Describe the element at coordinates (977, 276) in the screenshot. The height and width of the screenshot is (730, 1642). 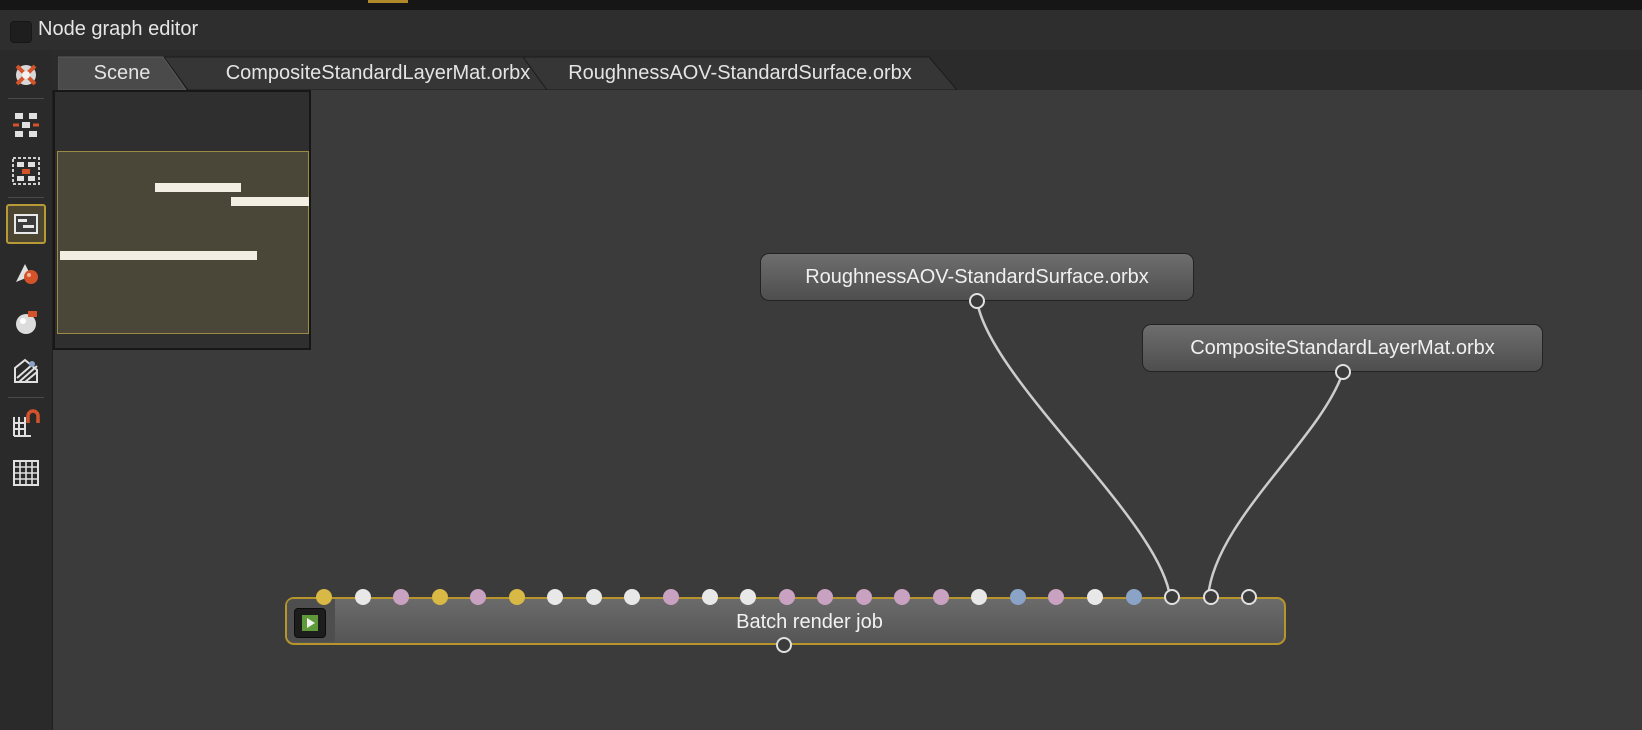
I see `node-label: RoughnessAOV-StandardSurface.orbx` at that location.